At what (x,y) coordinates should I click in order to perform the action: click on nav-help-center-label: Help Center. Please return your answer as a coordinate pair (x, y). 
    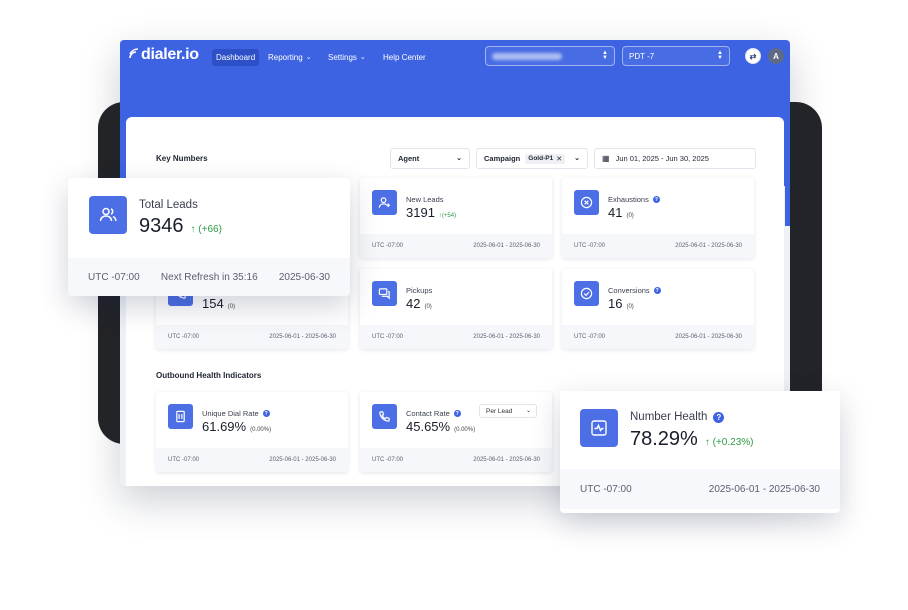
    Looking at the image, I should click on (404, 57).